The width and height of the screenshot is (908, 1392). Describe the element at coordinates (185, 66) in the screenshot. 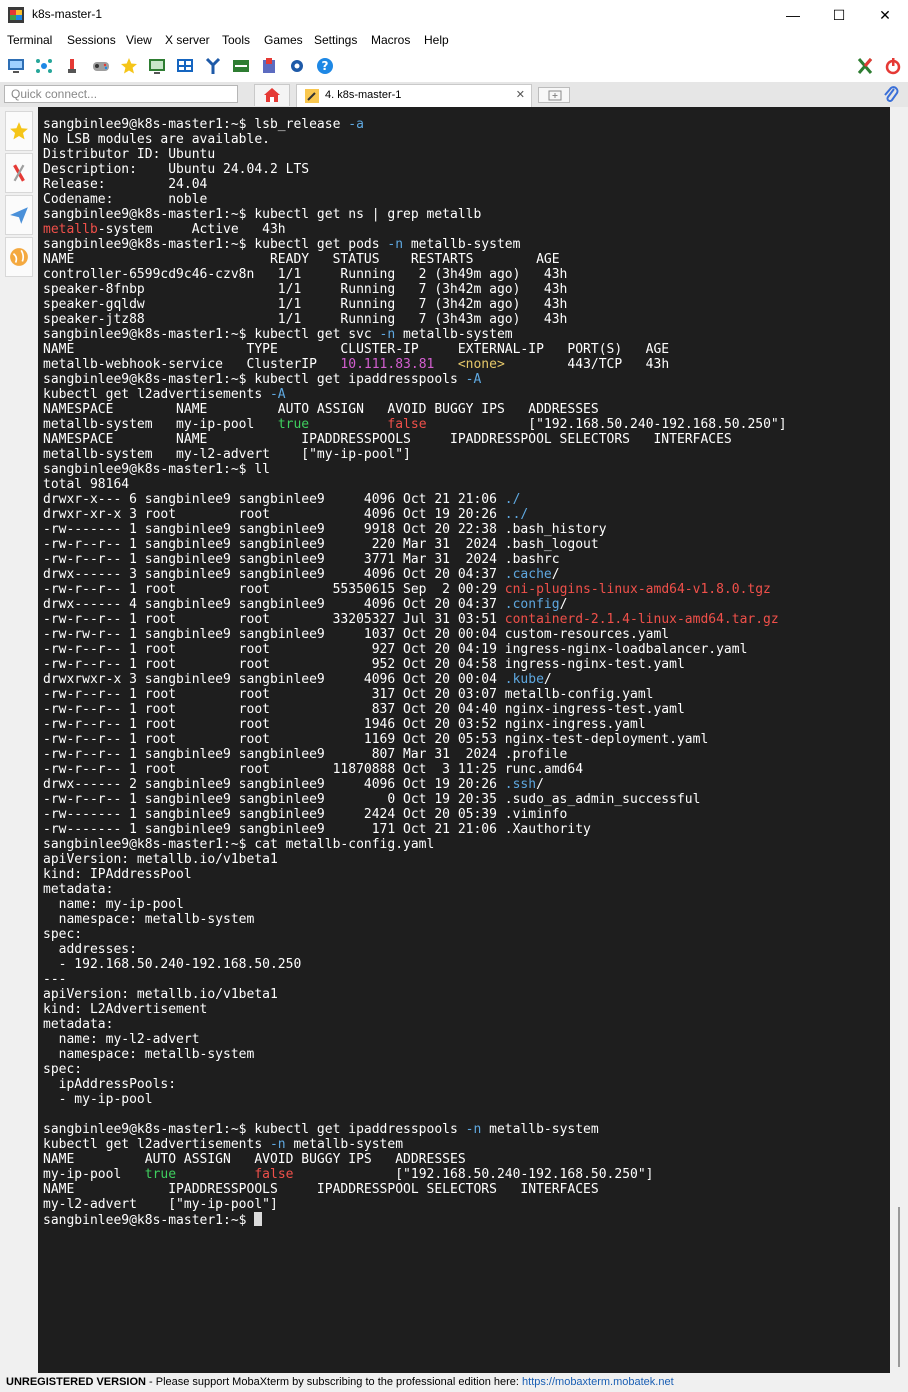

I see `split-icon` at that location.